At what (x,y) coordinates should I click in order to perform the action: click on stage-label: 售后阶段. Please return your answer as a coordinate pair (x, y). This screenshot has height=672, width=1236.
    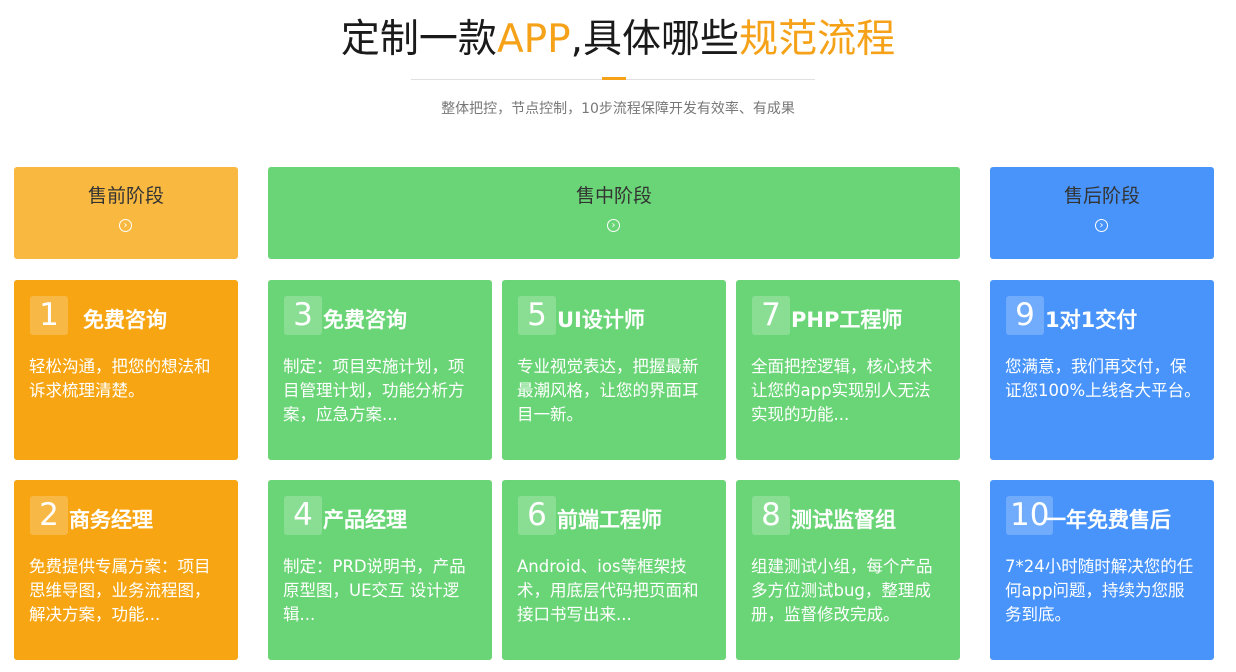
    Looking at the image, I should click on (1101, 196).